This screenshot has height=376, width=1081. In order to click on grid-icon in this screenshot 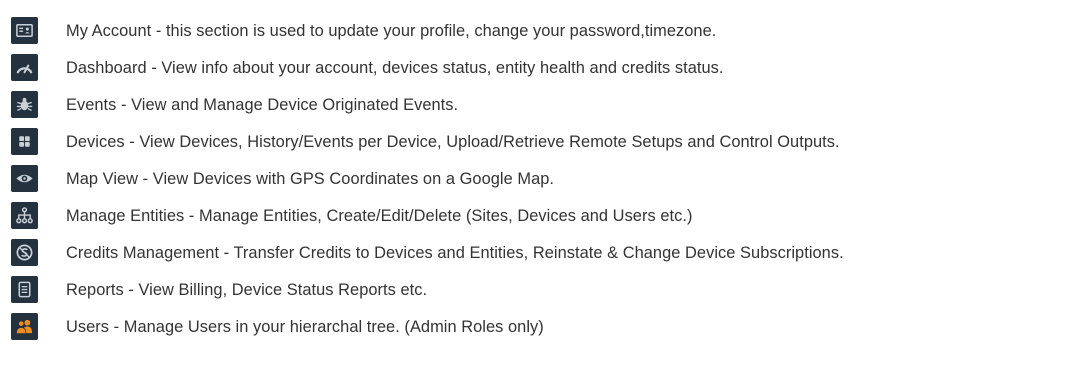, I will do `click(24, 141)`.